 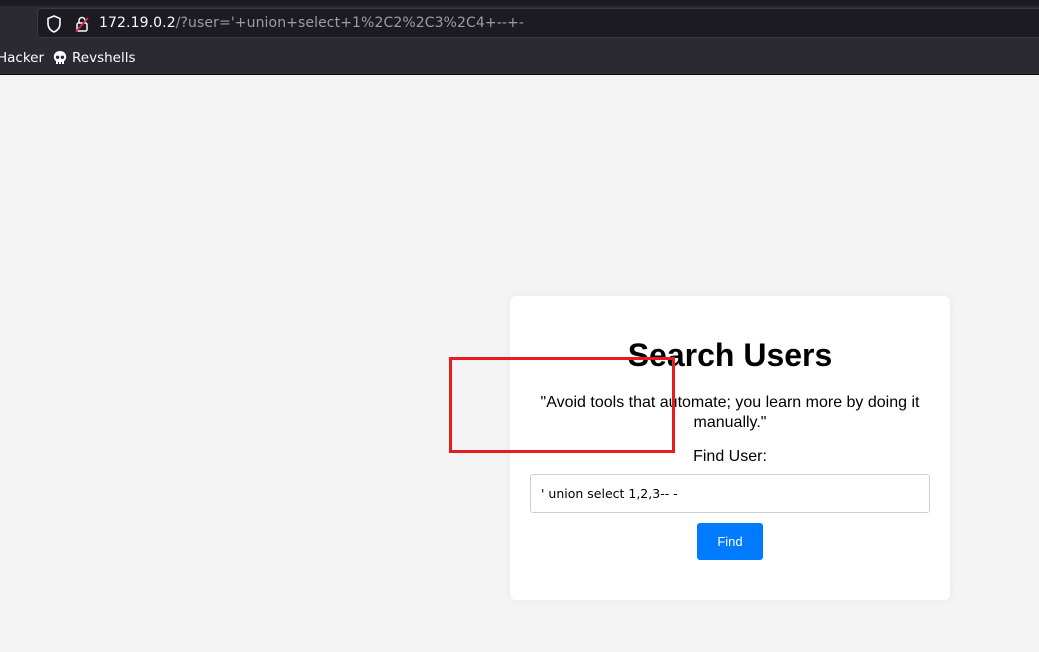 What do you see at coordinates (104, 58) in the screenshot?
I see `bookmark-label: Revshells` at bounding box center [104, 58].